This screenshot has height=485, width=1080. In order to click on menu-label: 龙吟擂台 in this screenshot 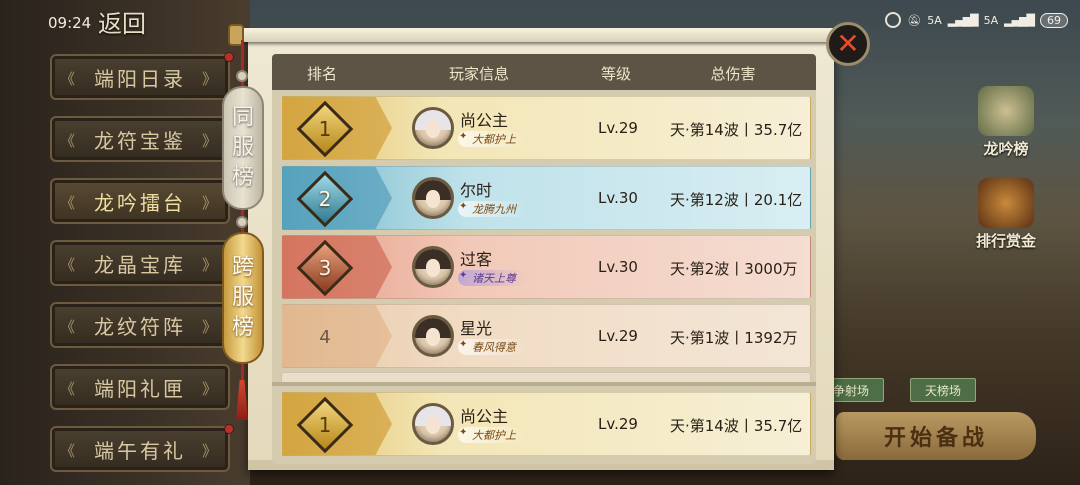, I will do `click(140, 202)`.